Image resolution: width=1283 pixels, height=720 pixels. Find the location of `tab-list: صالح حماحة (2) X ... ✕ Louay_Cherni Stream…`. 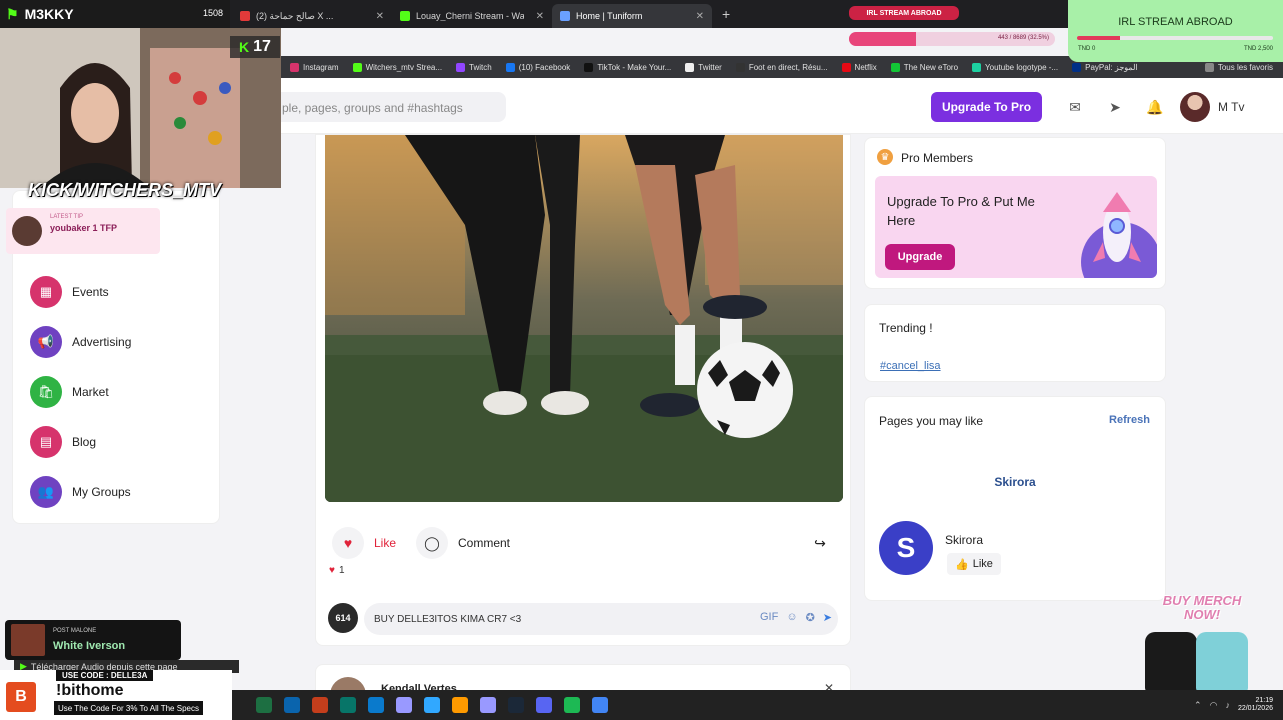

tab-list: صالح حماحة (2) X ... ✕ Louay_Cherni Stream… is located at coordinates (472, 14).